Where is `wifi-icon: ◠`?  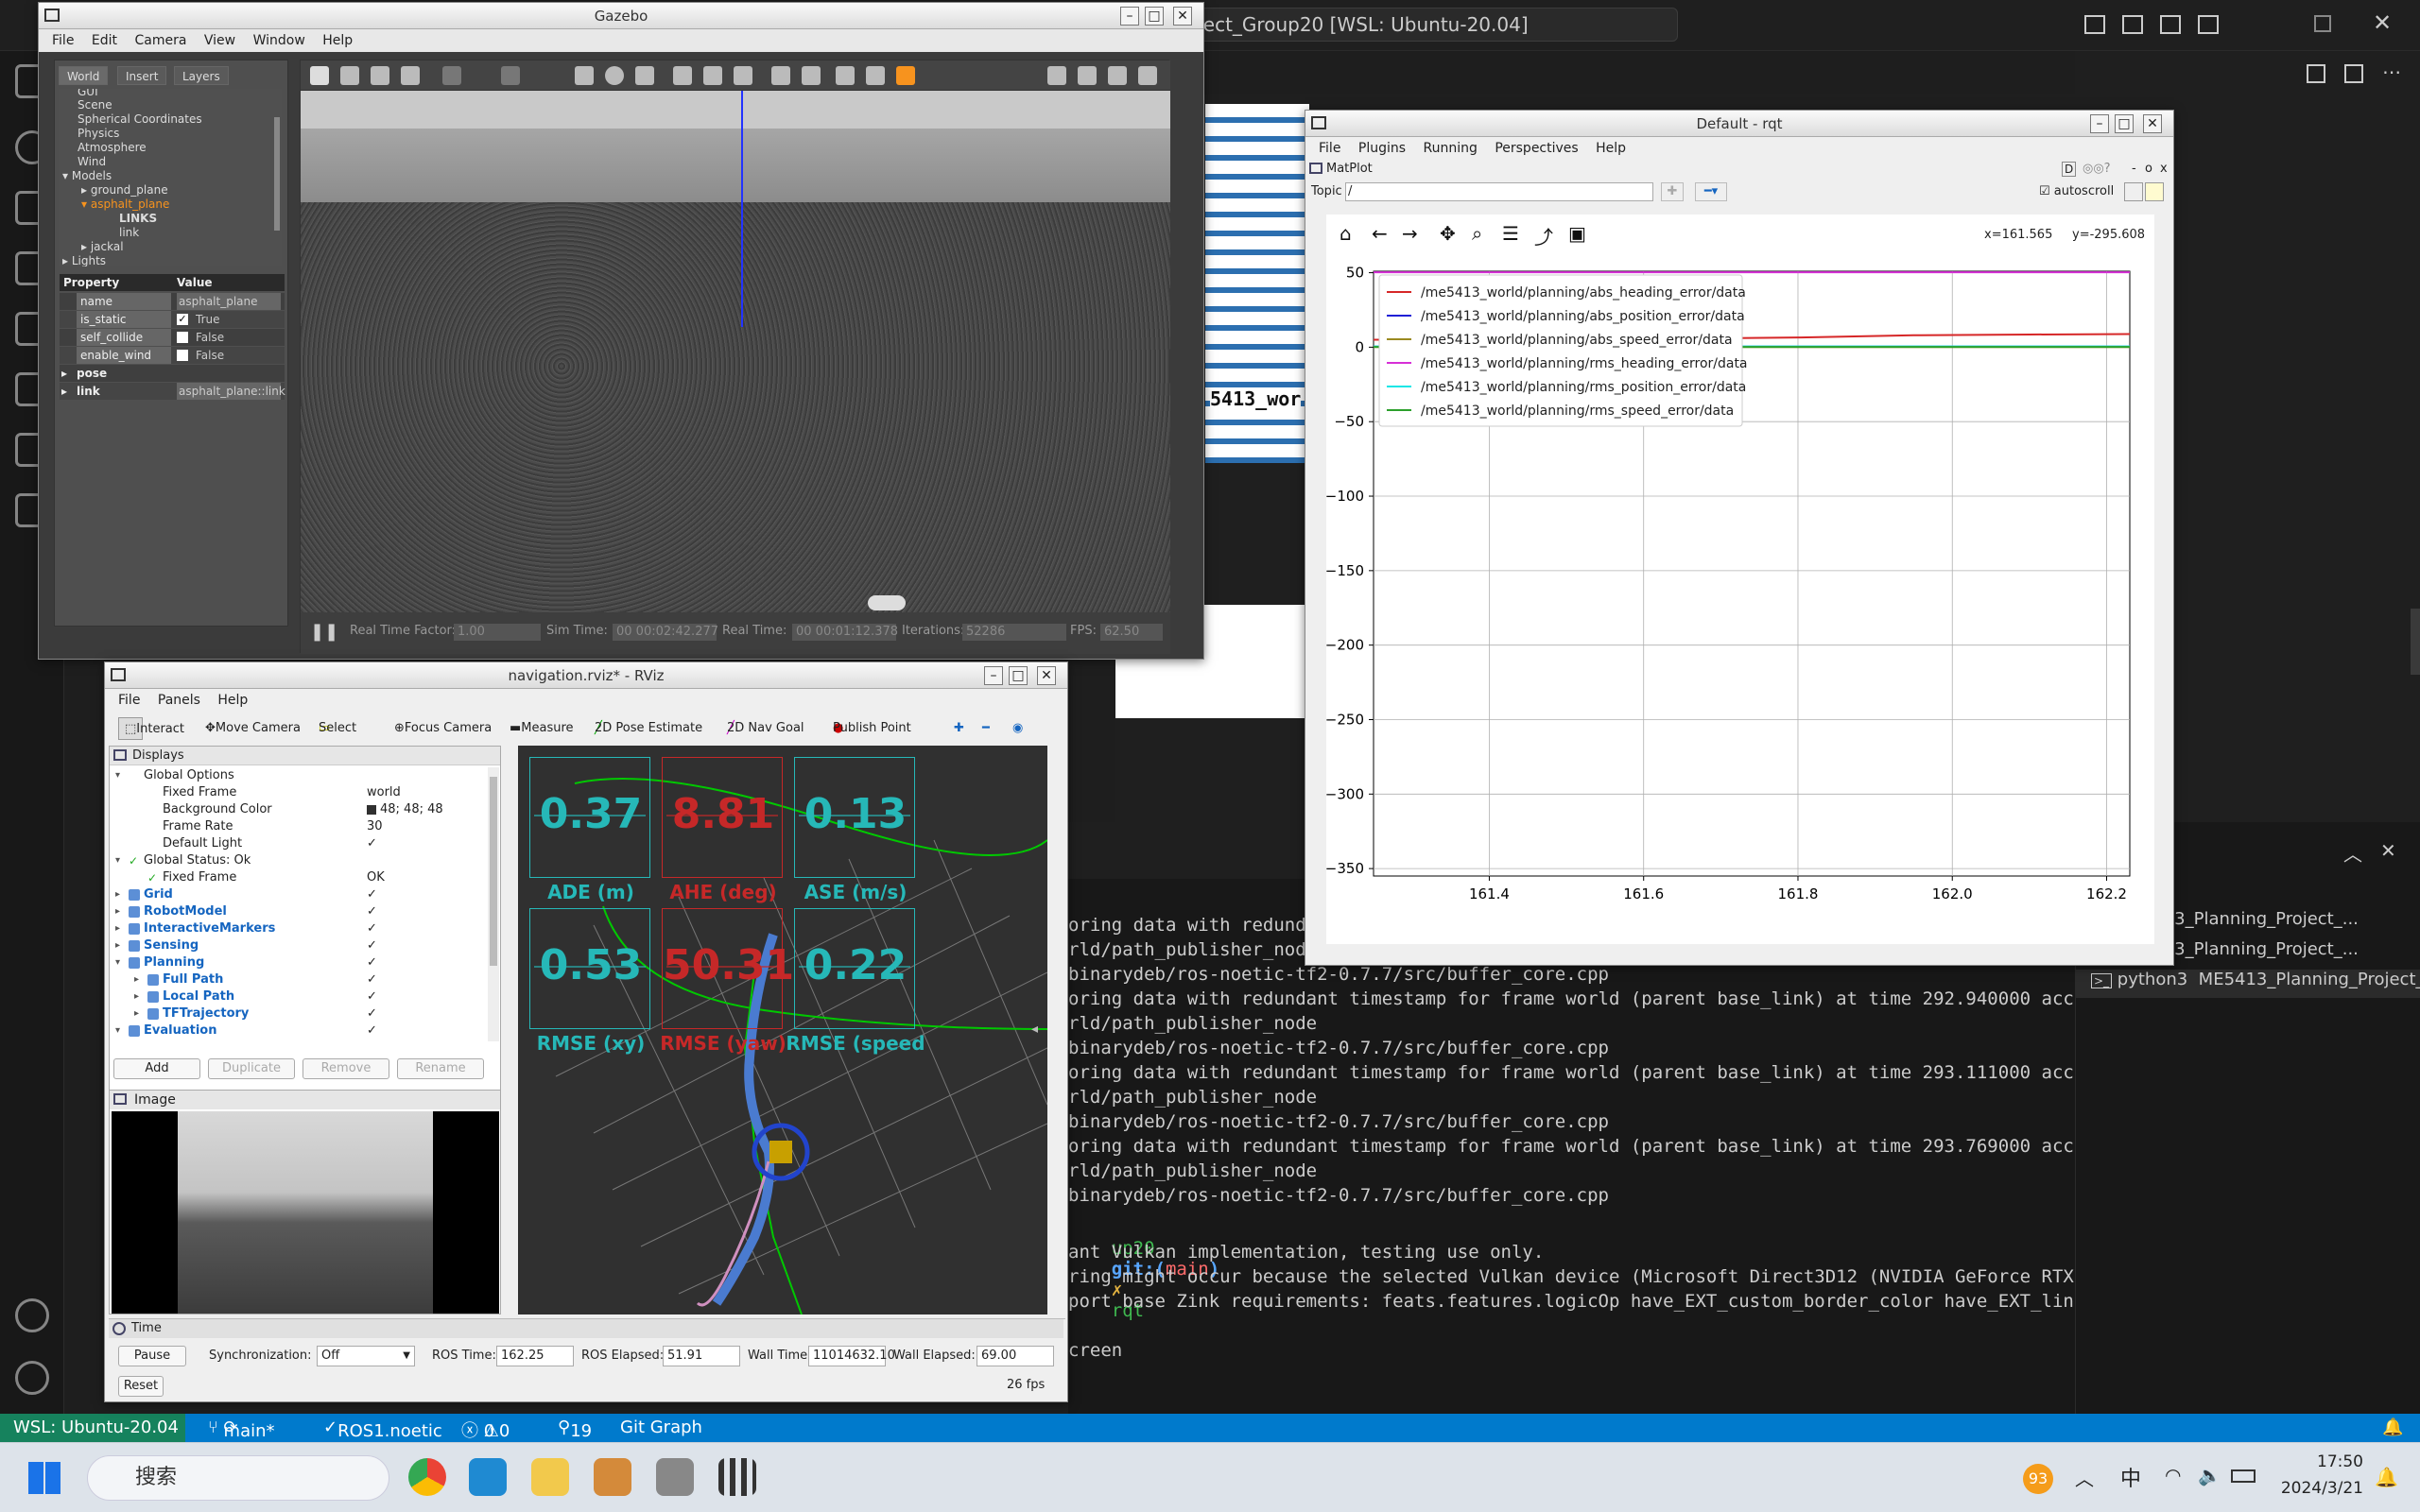
wifi-icon: ◠ is located at coordinates (2173, 1475).